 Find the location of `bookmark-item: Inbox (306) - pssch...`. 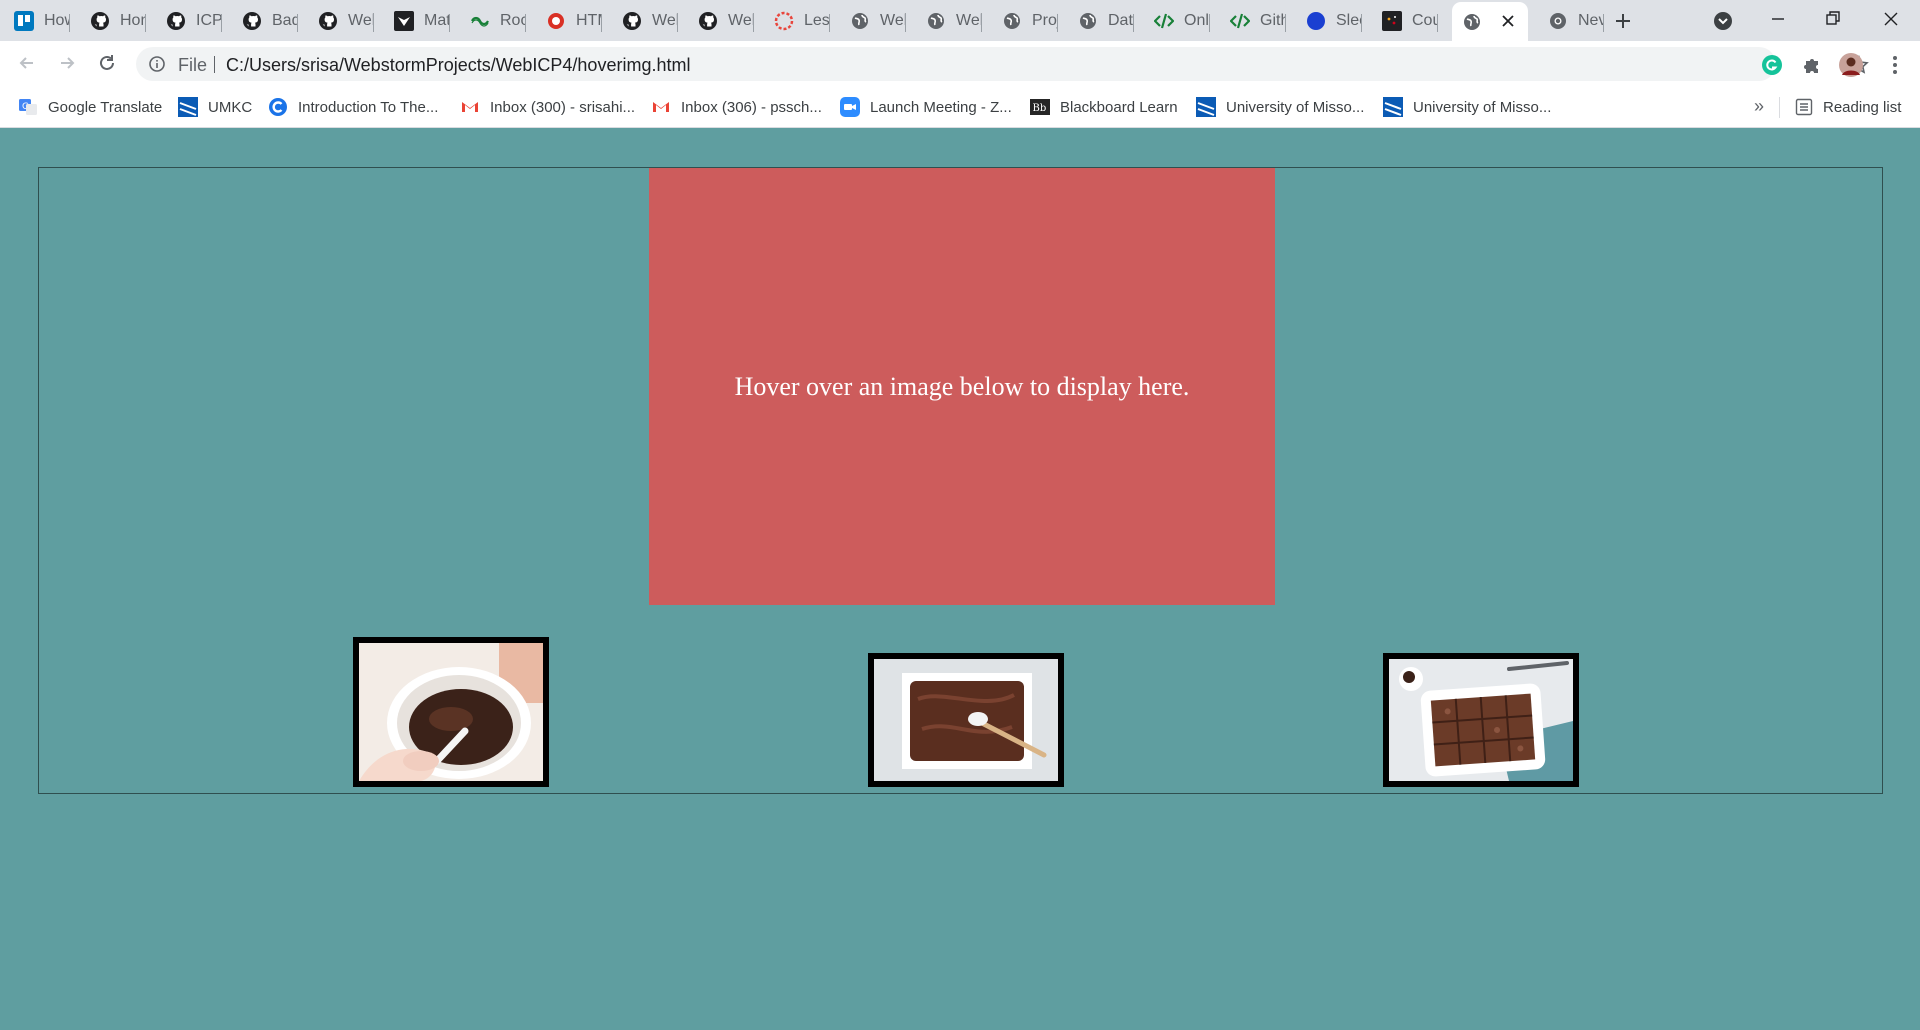

bookmark-item: Inbox (306) - pssch... is located at coordinates (736, 107).